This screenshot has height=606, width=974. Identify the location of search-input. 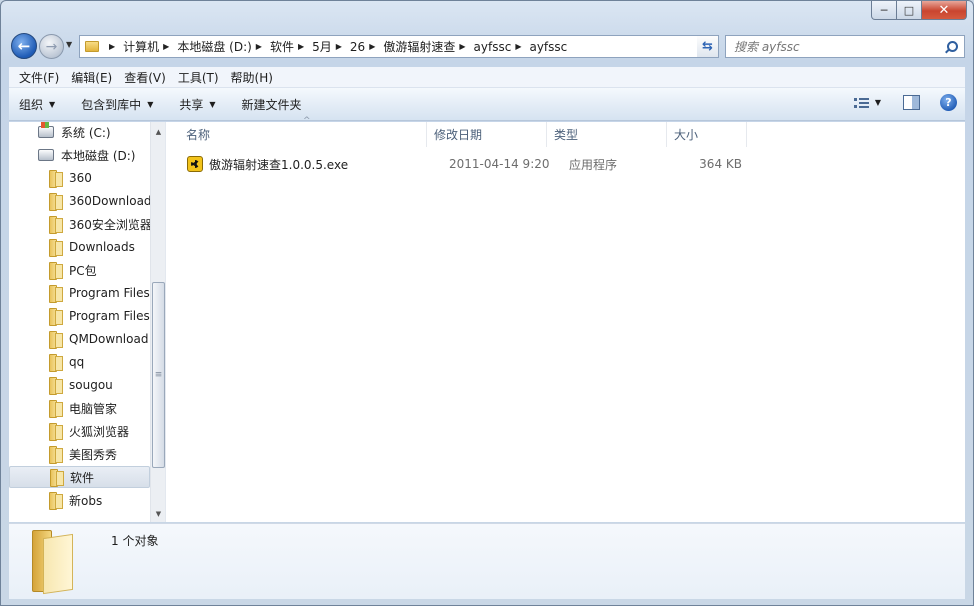
(835, 46).